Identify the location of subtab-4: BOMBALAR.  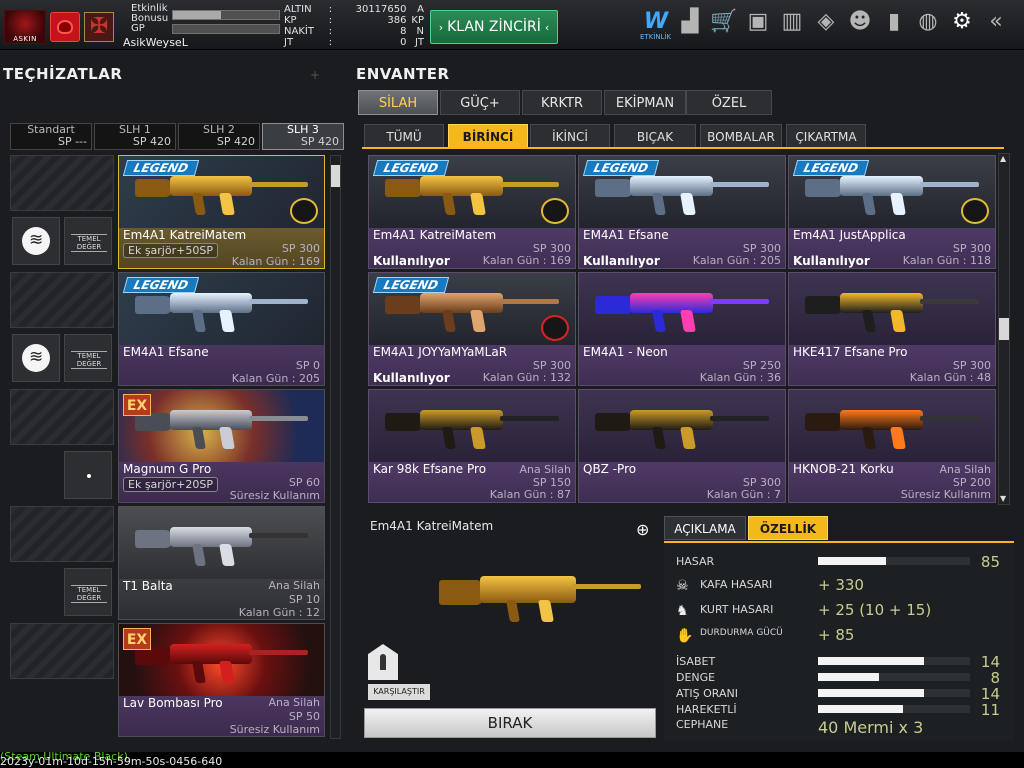
(741, 136).